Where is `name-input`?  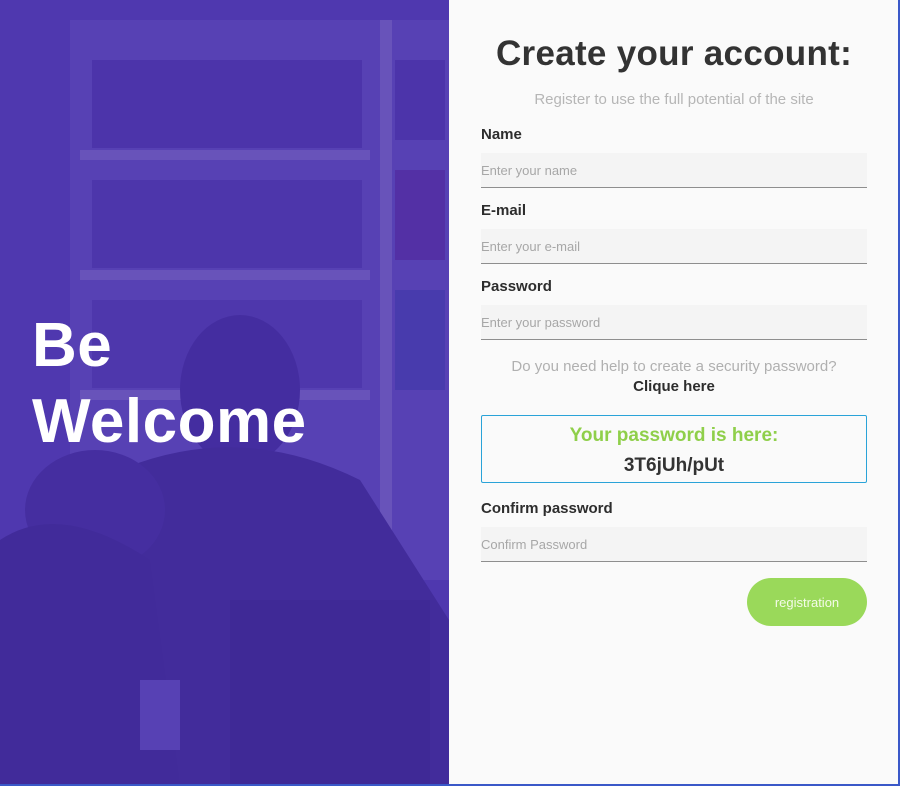 name-input is located at coordinates (674, 170).